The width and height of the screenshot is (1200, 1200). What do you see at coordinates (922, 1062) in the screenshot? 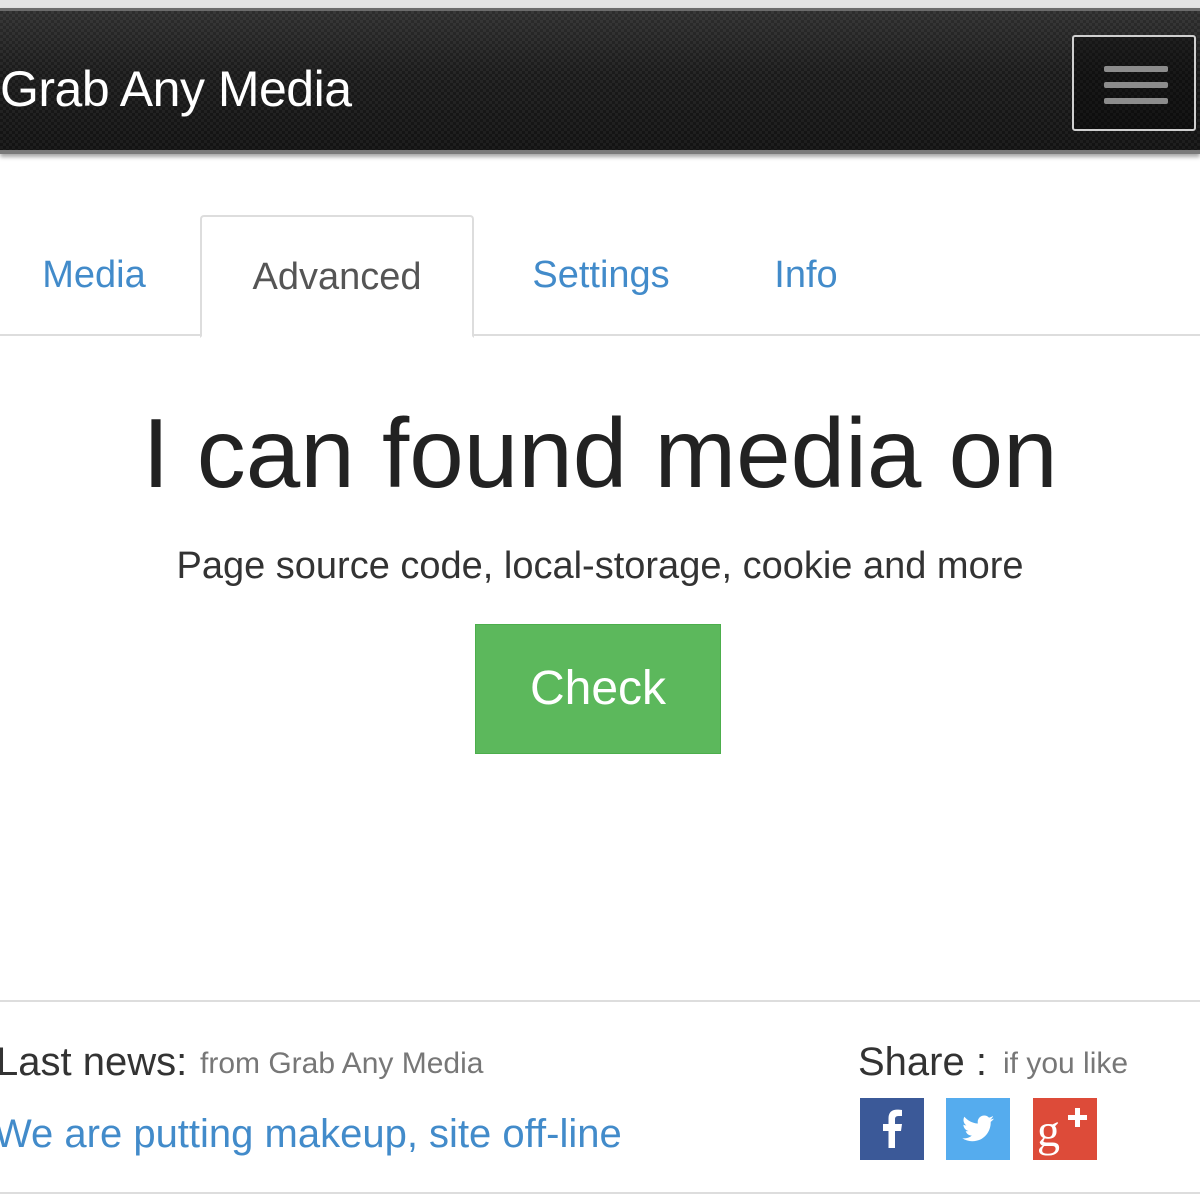
I see `share-label: Share :` at bounding box center [922, 1062].